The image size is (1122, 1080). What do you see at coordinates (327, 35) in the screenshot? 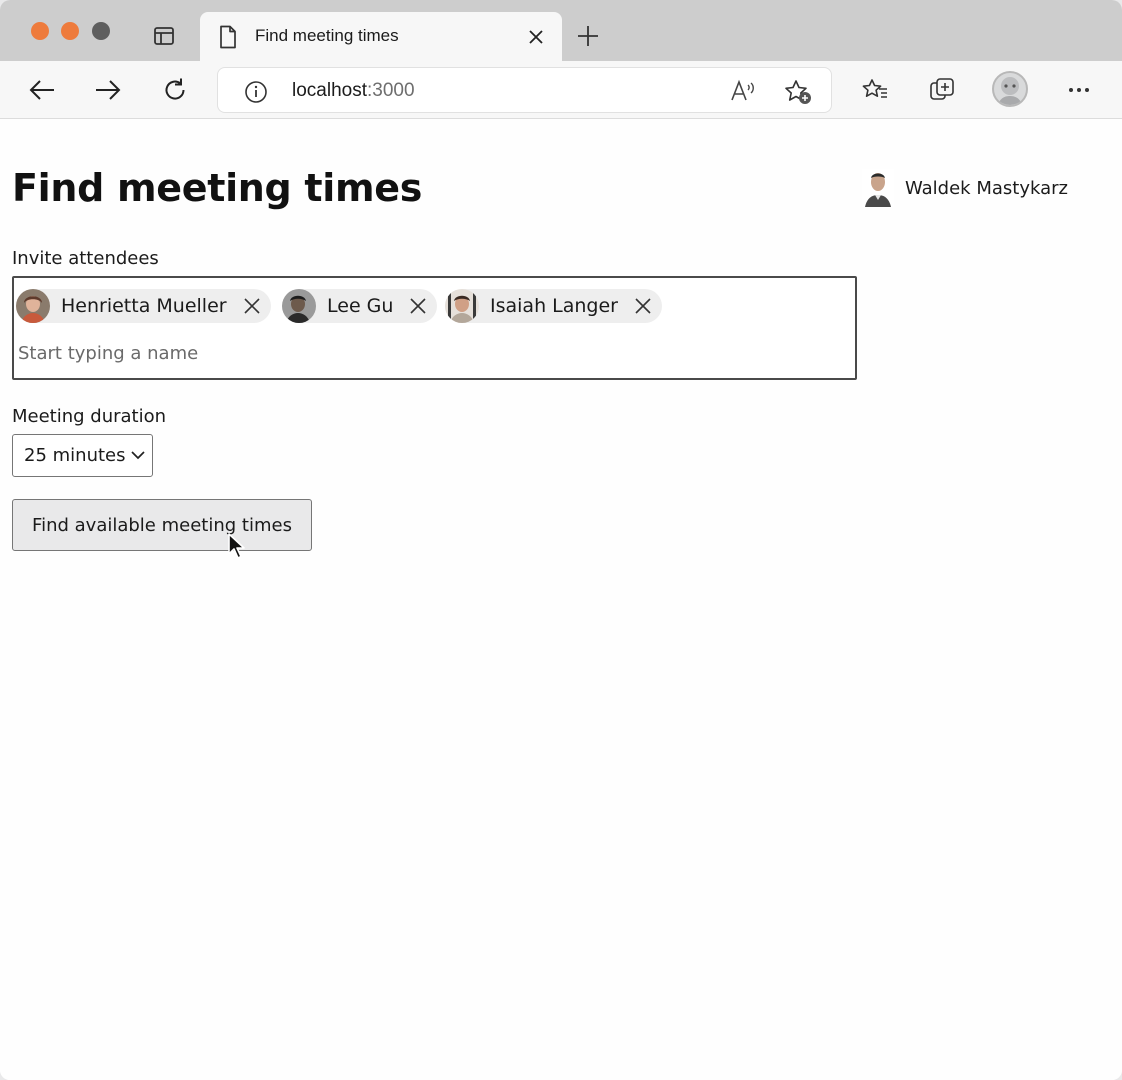
I see `tab-title: Find meeting times` at bounding box center [327, 35].